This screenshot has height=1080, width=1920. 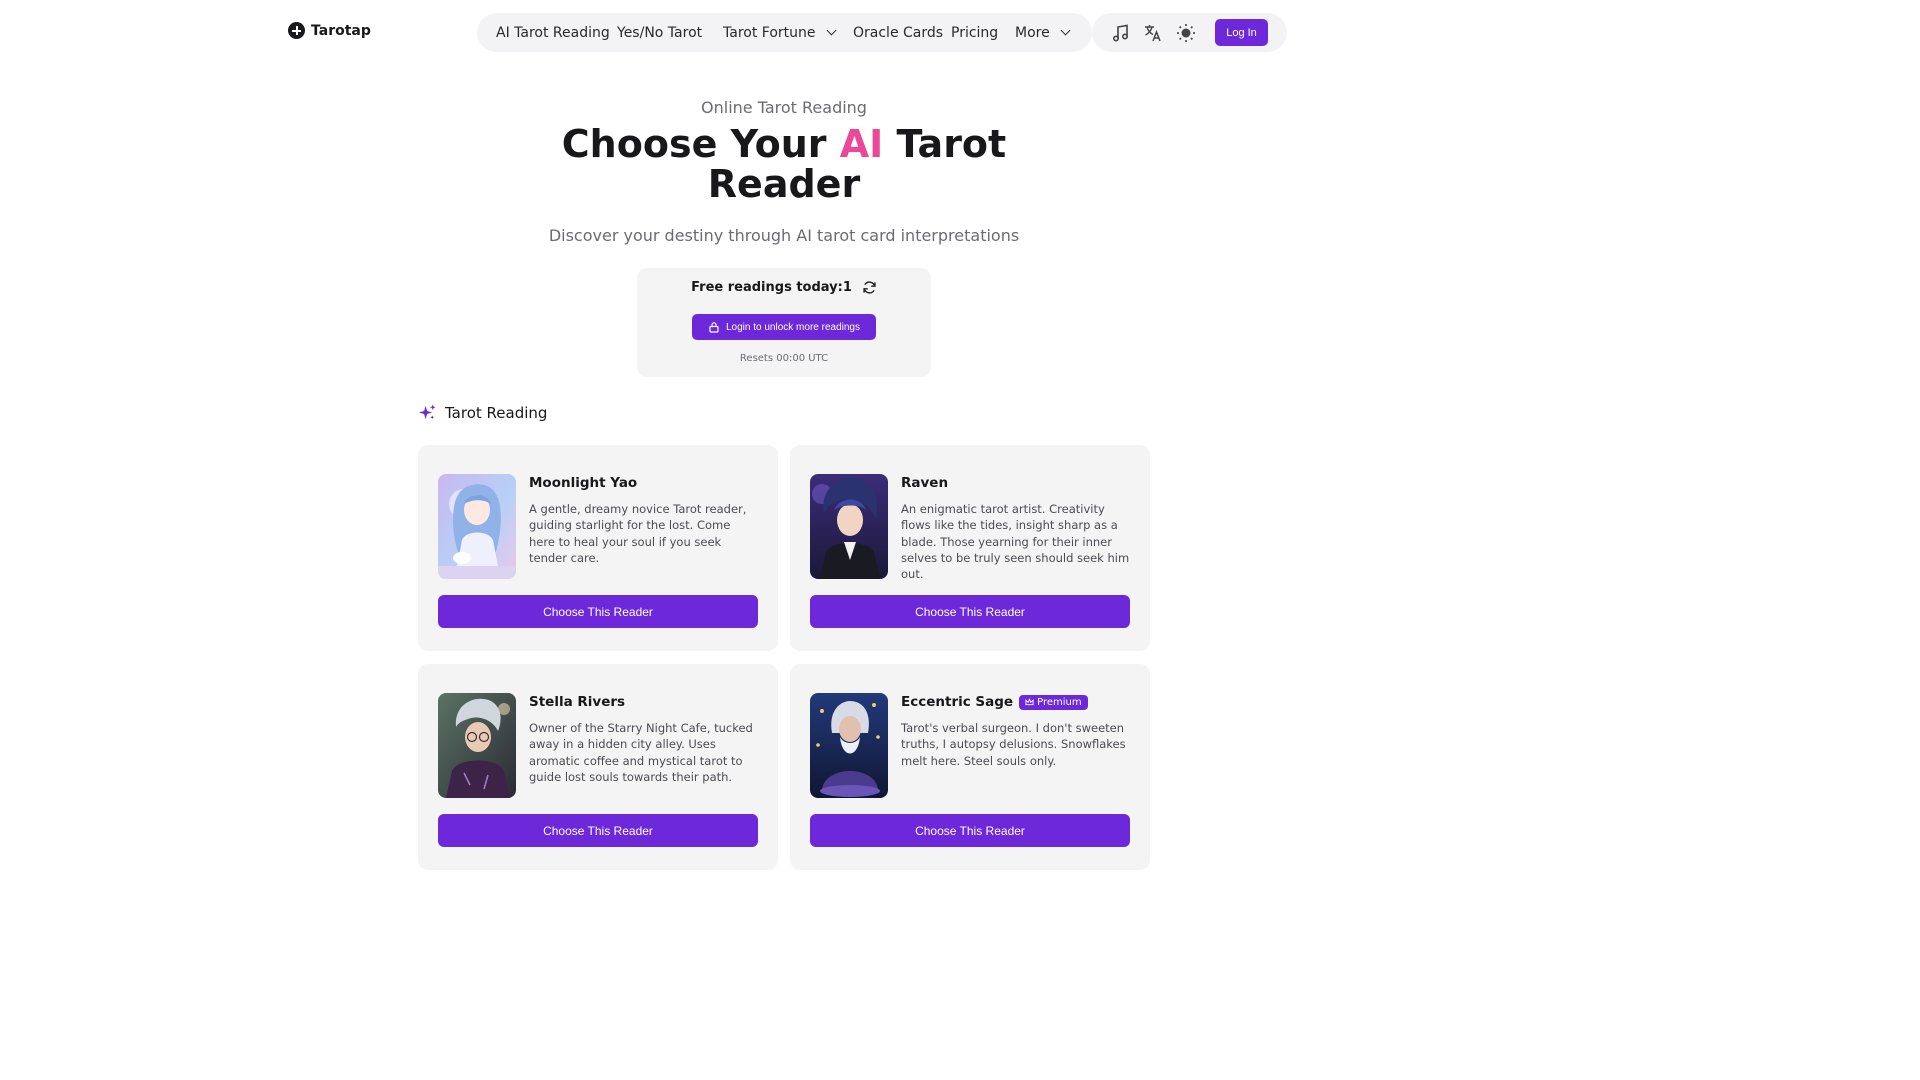 What do you see at coordinates (583, 483) in the screenshot?
I see `reader-name: Moonlight Yao` at bounding box center [583, 483].